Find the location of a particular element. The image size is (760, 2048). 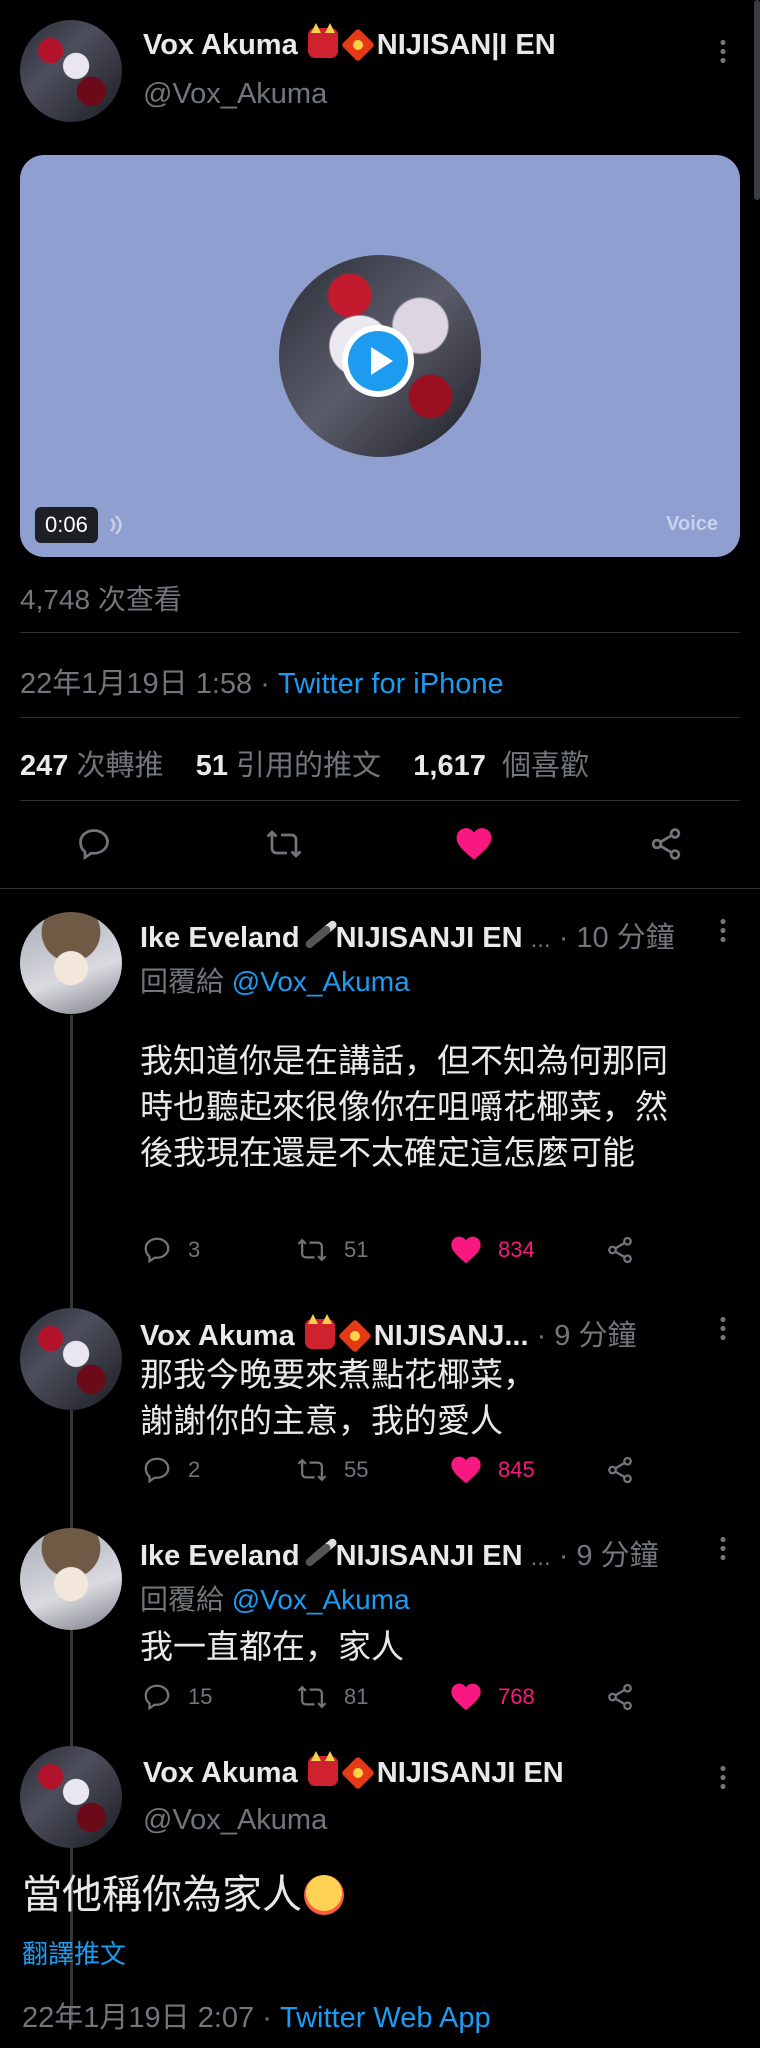

tweet-text: 當他稱你為家人 is located at coordinates (183, 1891).